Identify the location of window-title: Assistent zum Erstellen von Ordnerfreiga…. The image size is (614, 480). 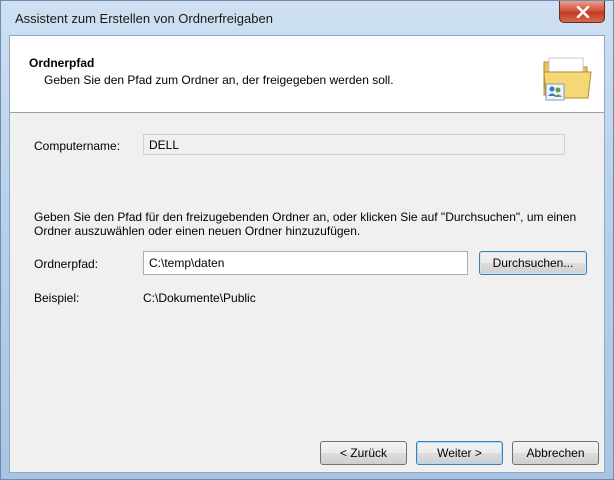
(144, 18).